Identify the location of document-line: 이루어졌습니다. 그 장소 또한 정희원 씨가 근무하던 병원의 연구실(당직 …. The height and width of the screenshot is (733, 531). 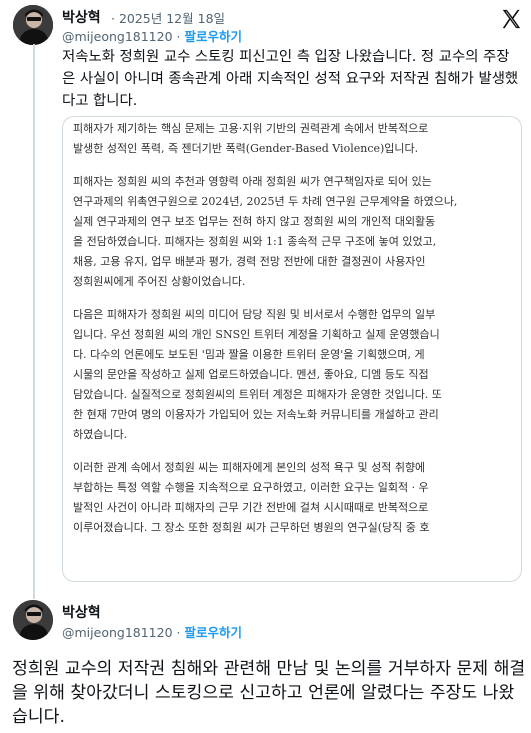
(251, 527).